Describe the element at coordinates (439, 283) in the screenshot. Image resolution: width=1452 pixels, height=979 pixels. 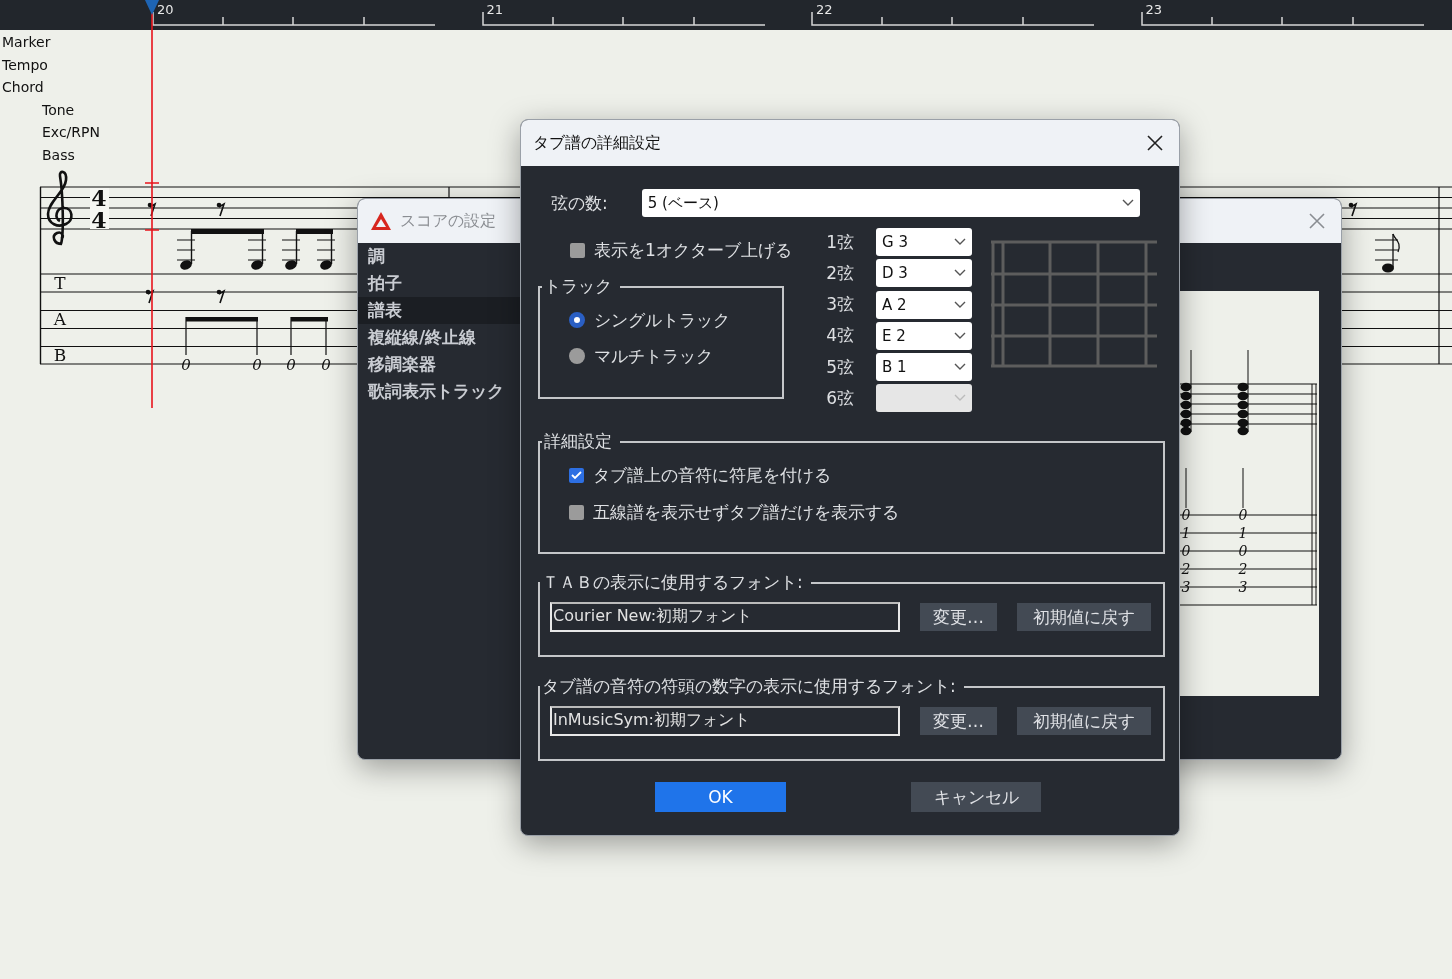
I see `sidebar-item: 拍子` at that location.